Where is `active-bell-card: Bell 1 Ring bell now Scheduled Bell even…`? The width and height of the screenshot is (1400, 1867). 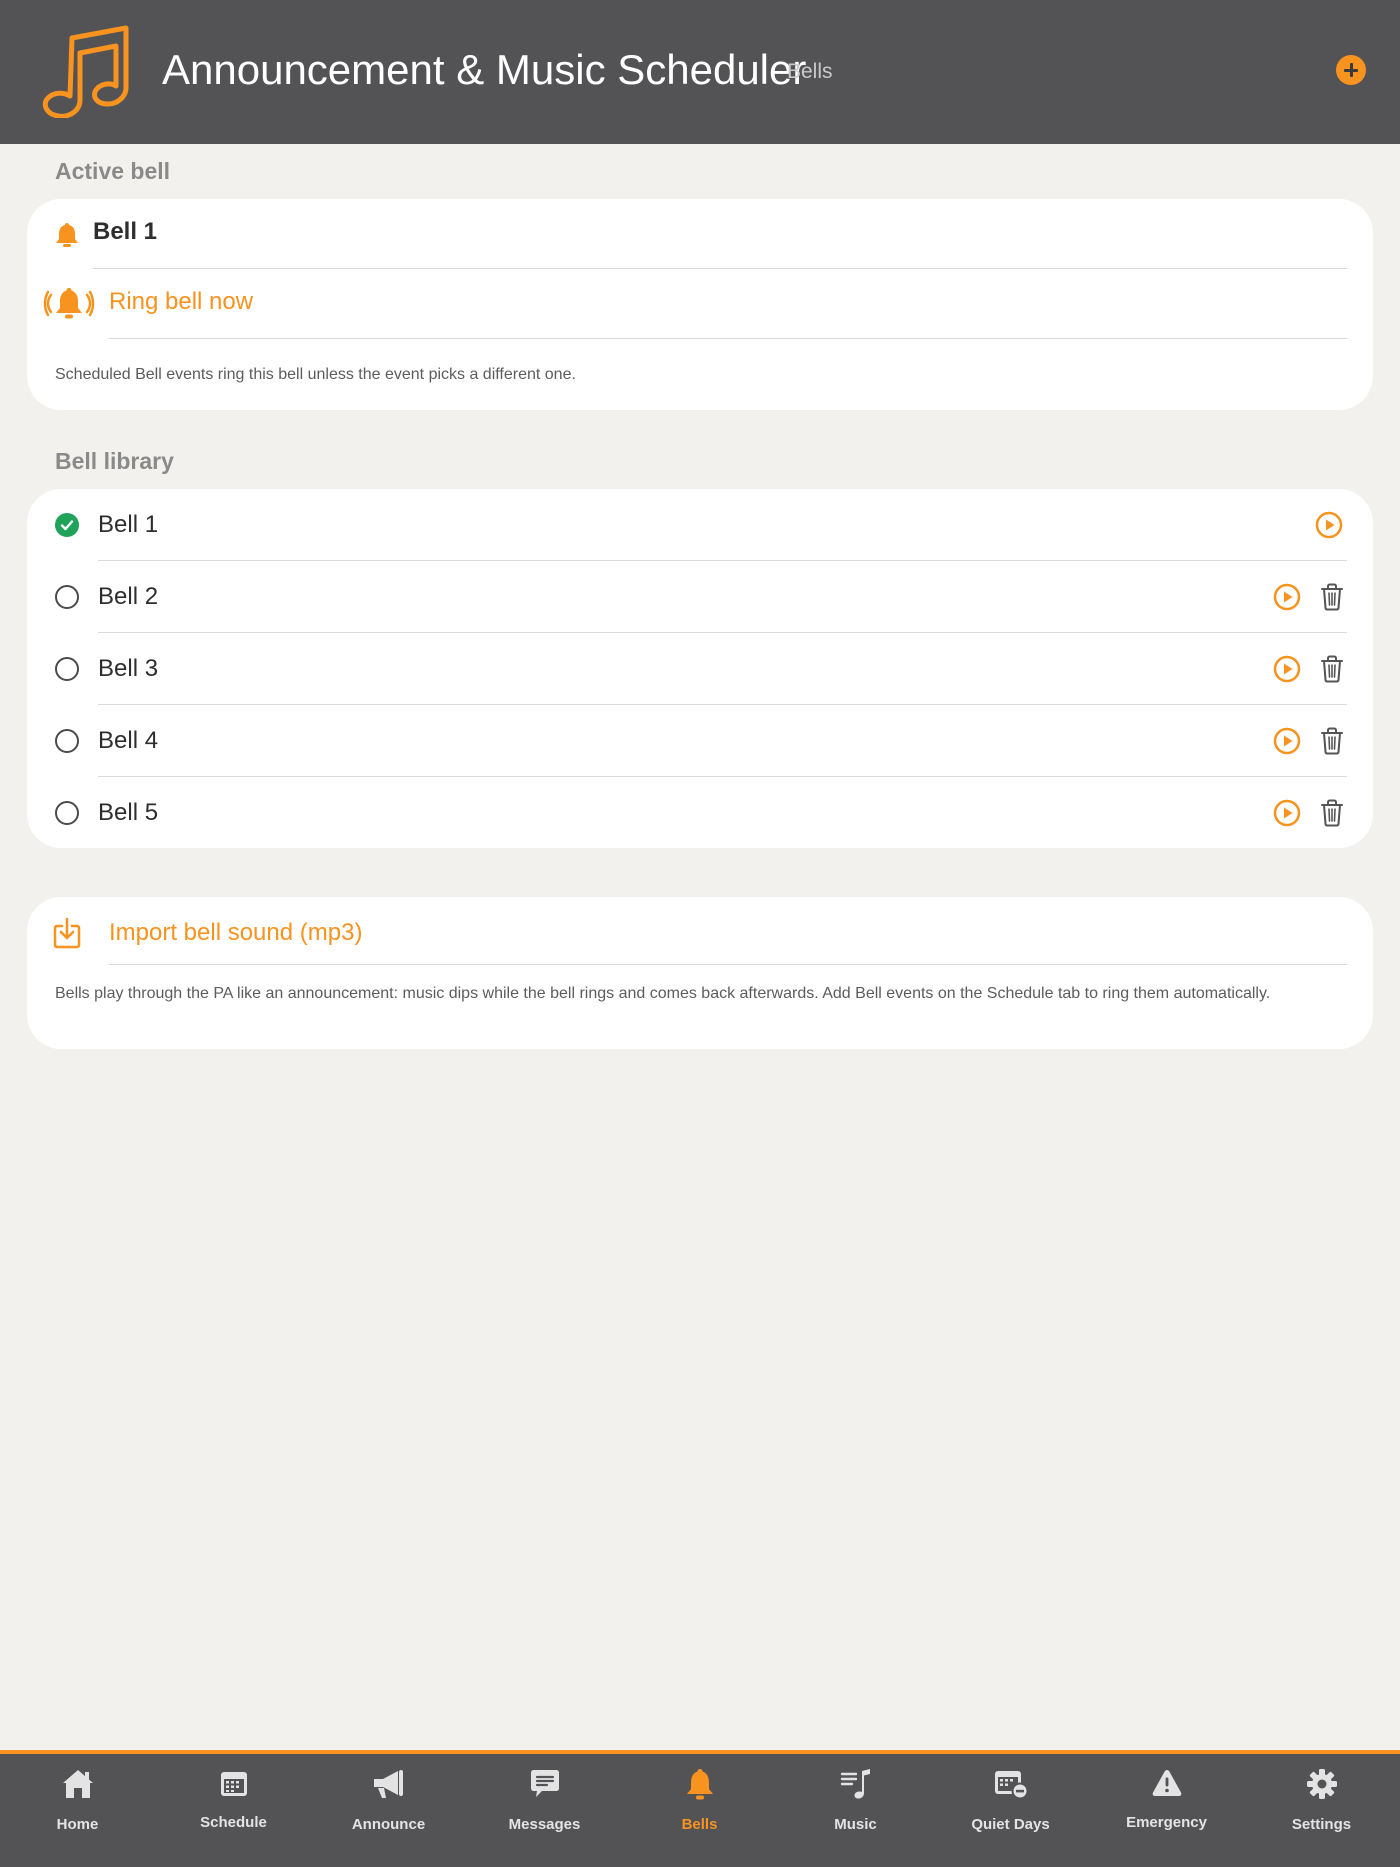
active-bell-card: Bell 1 Ring bell now Scheduled Bell even… is located at coordinates (700, 304).